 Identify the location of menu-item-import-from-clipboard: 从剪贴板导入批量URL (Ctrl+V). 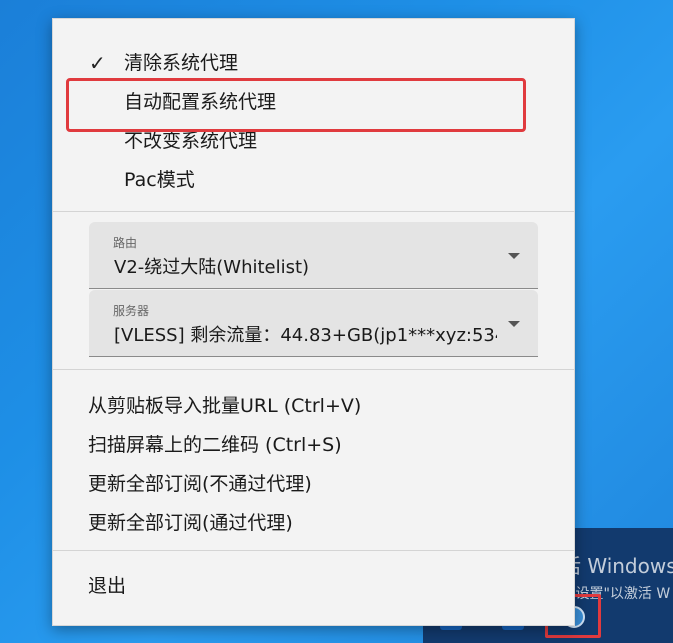
(224, 404).